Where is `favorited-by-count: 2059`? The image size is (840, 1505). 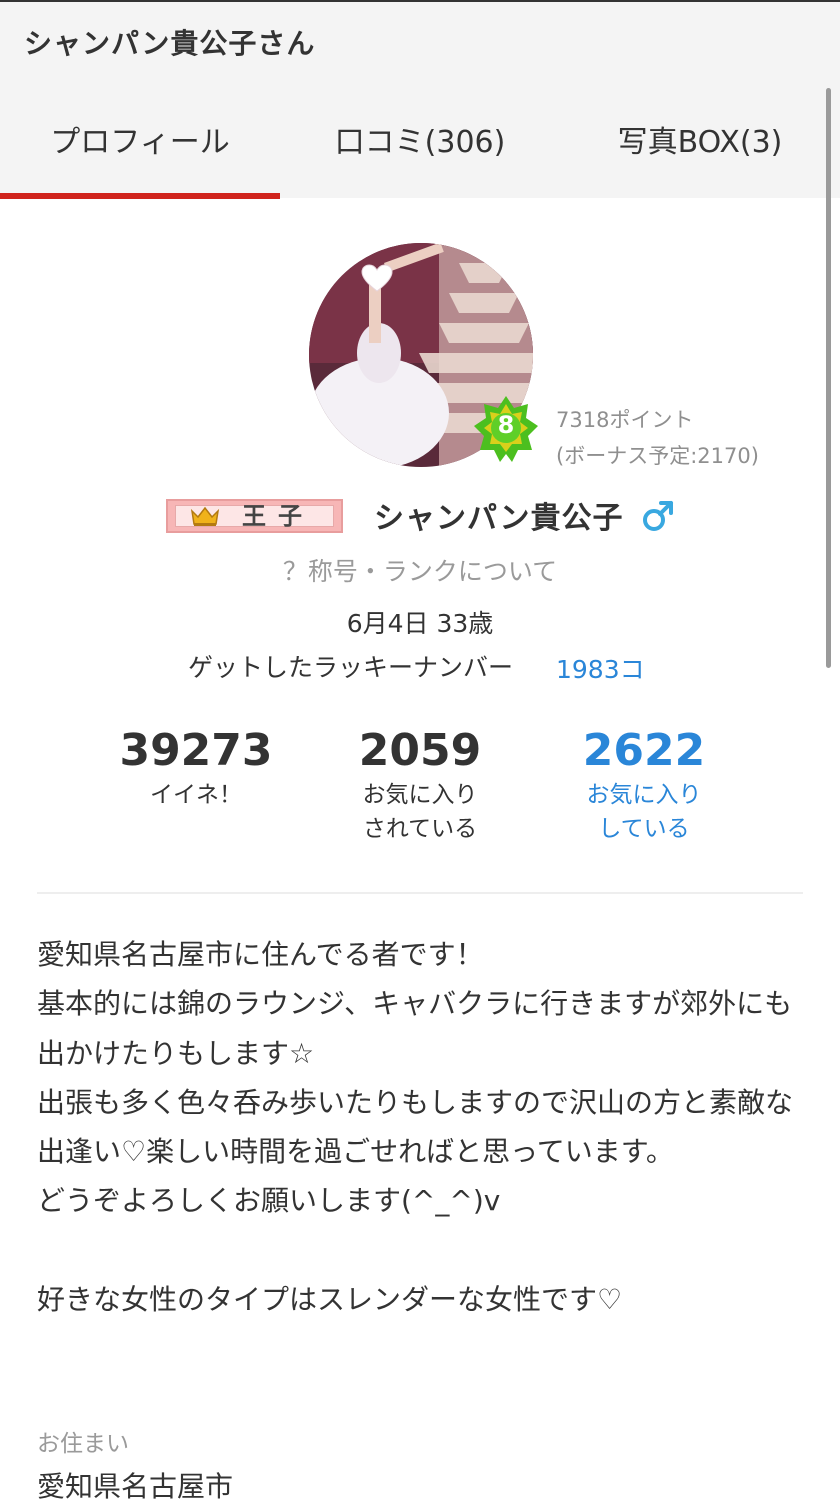
favorited-by-count: 2059 is located at coordinates (420, 750).